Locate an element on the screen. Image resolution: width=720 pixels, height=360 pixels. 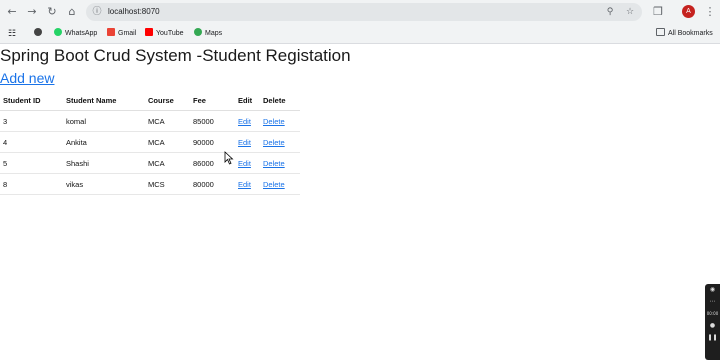
mouse-cursor-icon is located at coordinates (229, 158).